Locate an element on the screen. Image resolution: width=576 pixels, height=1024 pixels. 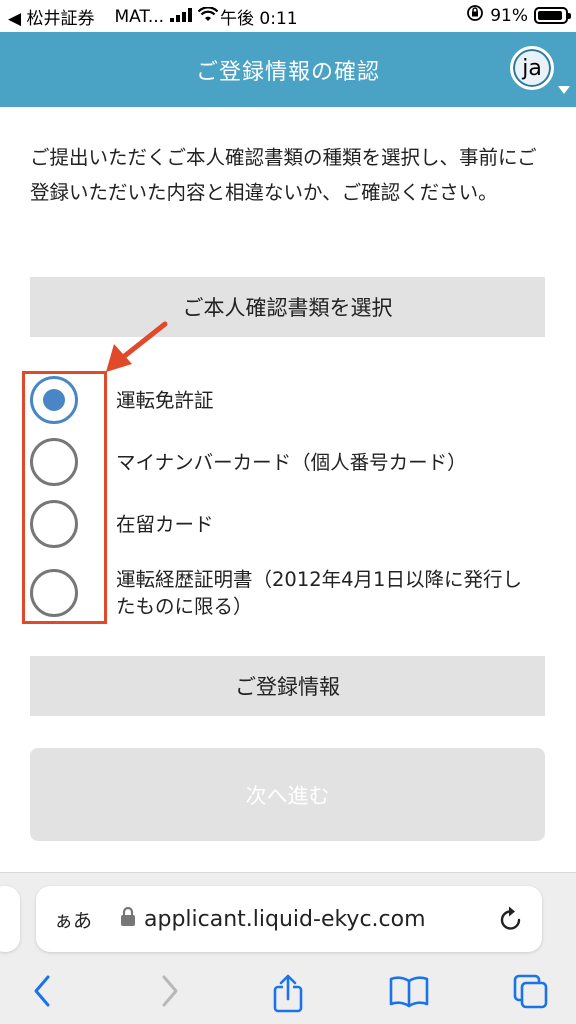
address-bar: ぁあ applicant.liquid-ekyc.com is located at coordinates (289, 919).